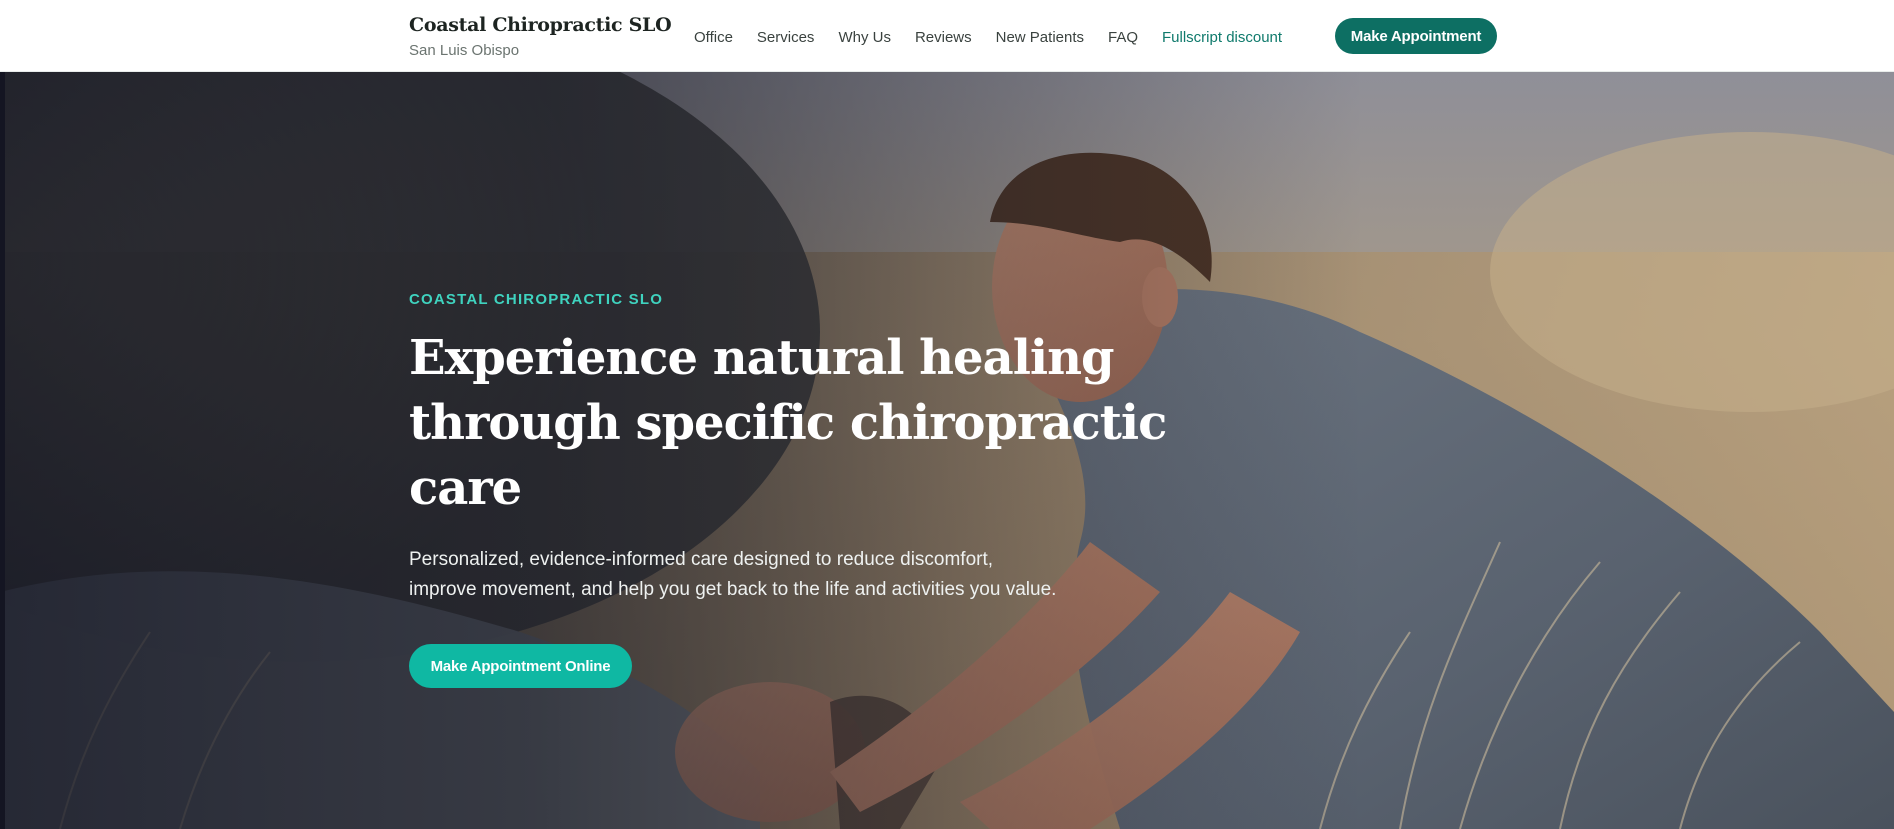 This screenshot has height=829, width=1894. I want to click on nav-link-why-us: Why Us, so click(864, 37).